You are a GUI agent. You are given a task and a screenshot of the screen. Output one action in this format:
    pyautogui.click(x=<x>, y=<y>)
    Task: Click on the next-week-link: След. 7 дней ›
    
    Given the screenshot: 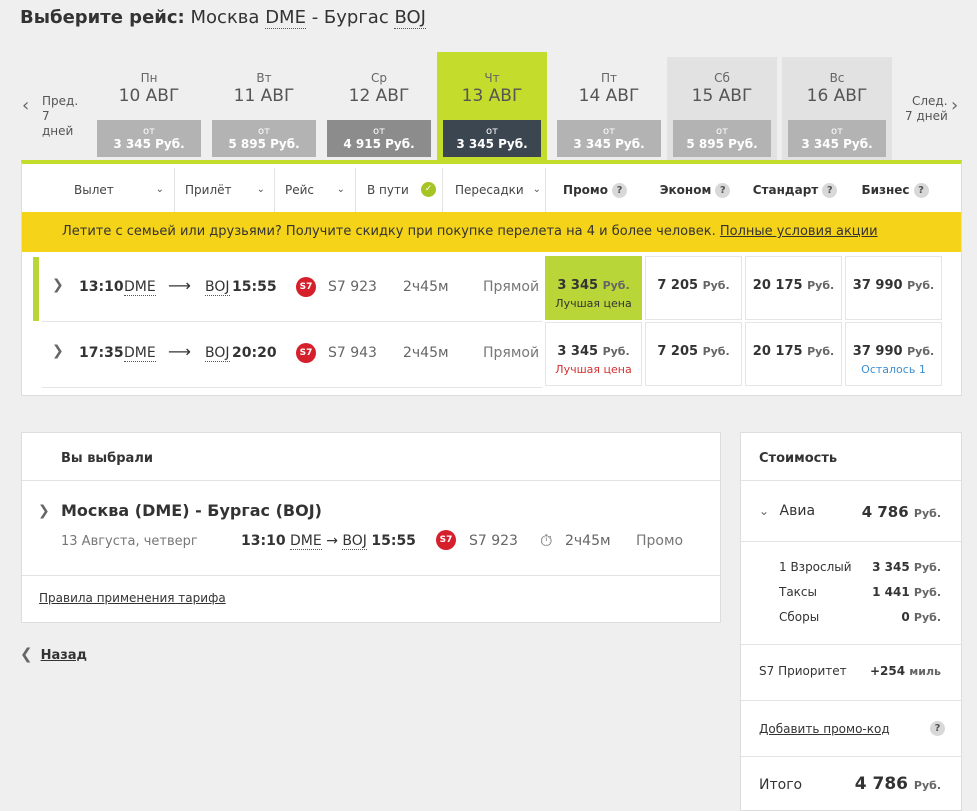 What is the action you would take?
    pyautogui.click(x=937, y=109)
    